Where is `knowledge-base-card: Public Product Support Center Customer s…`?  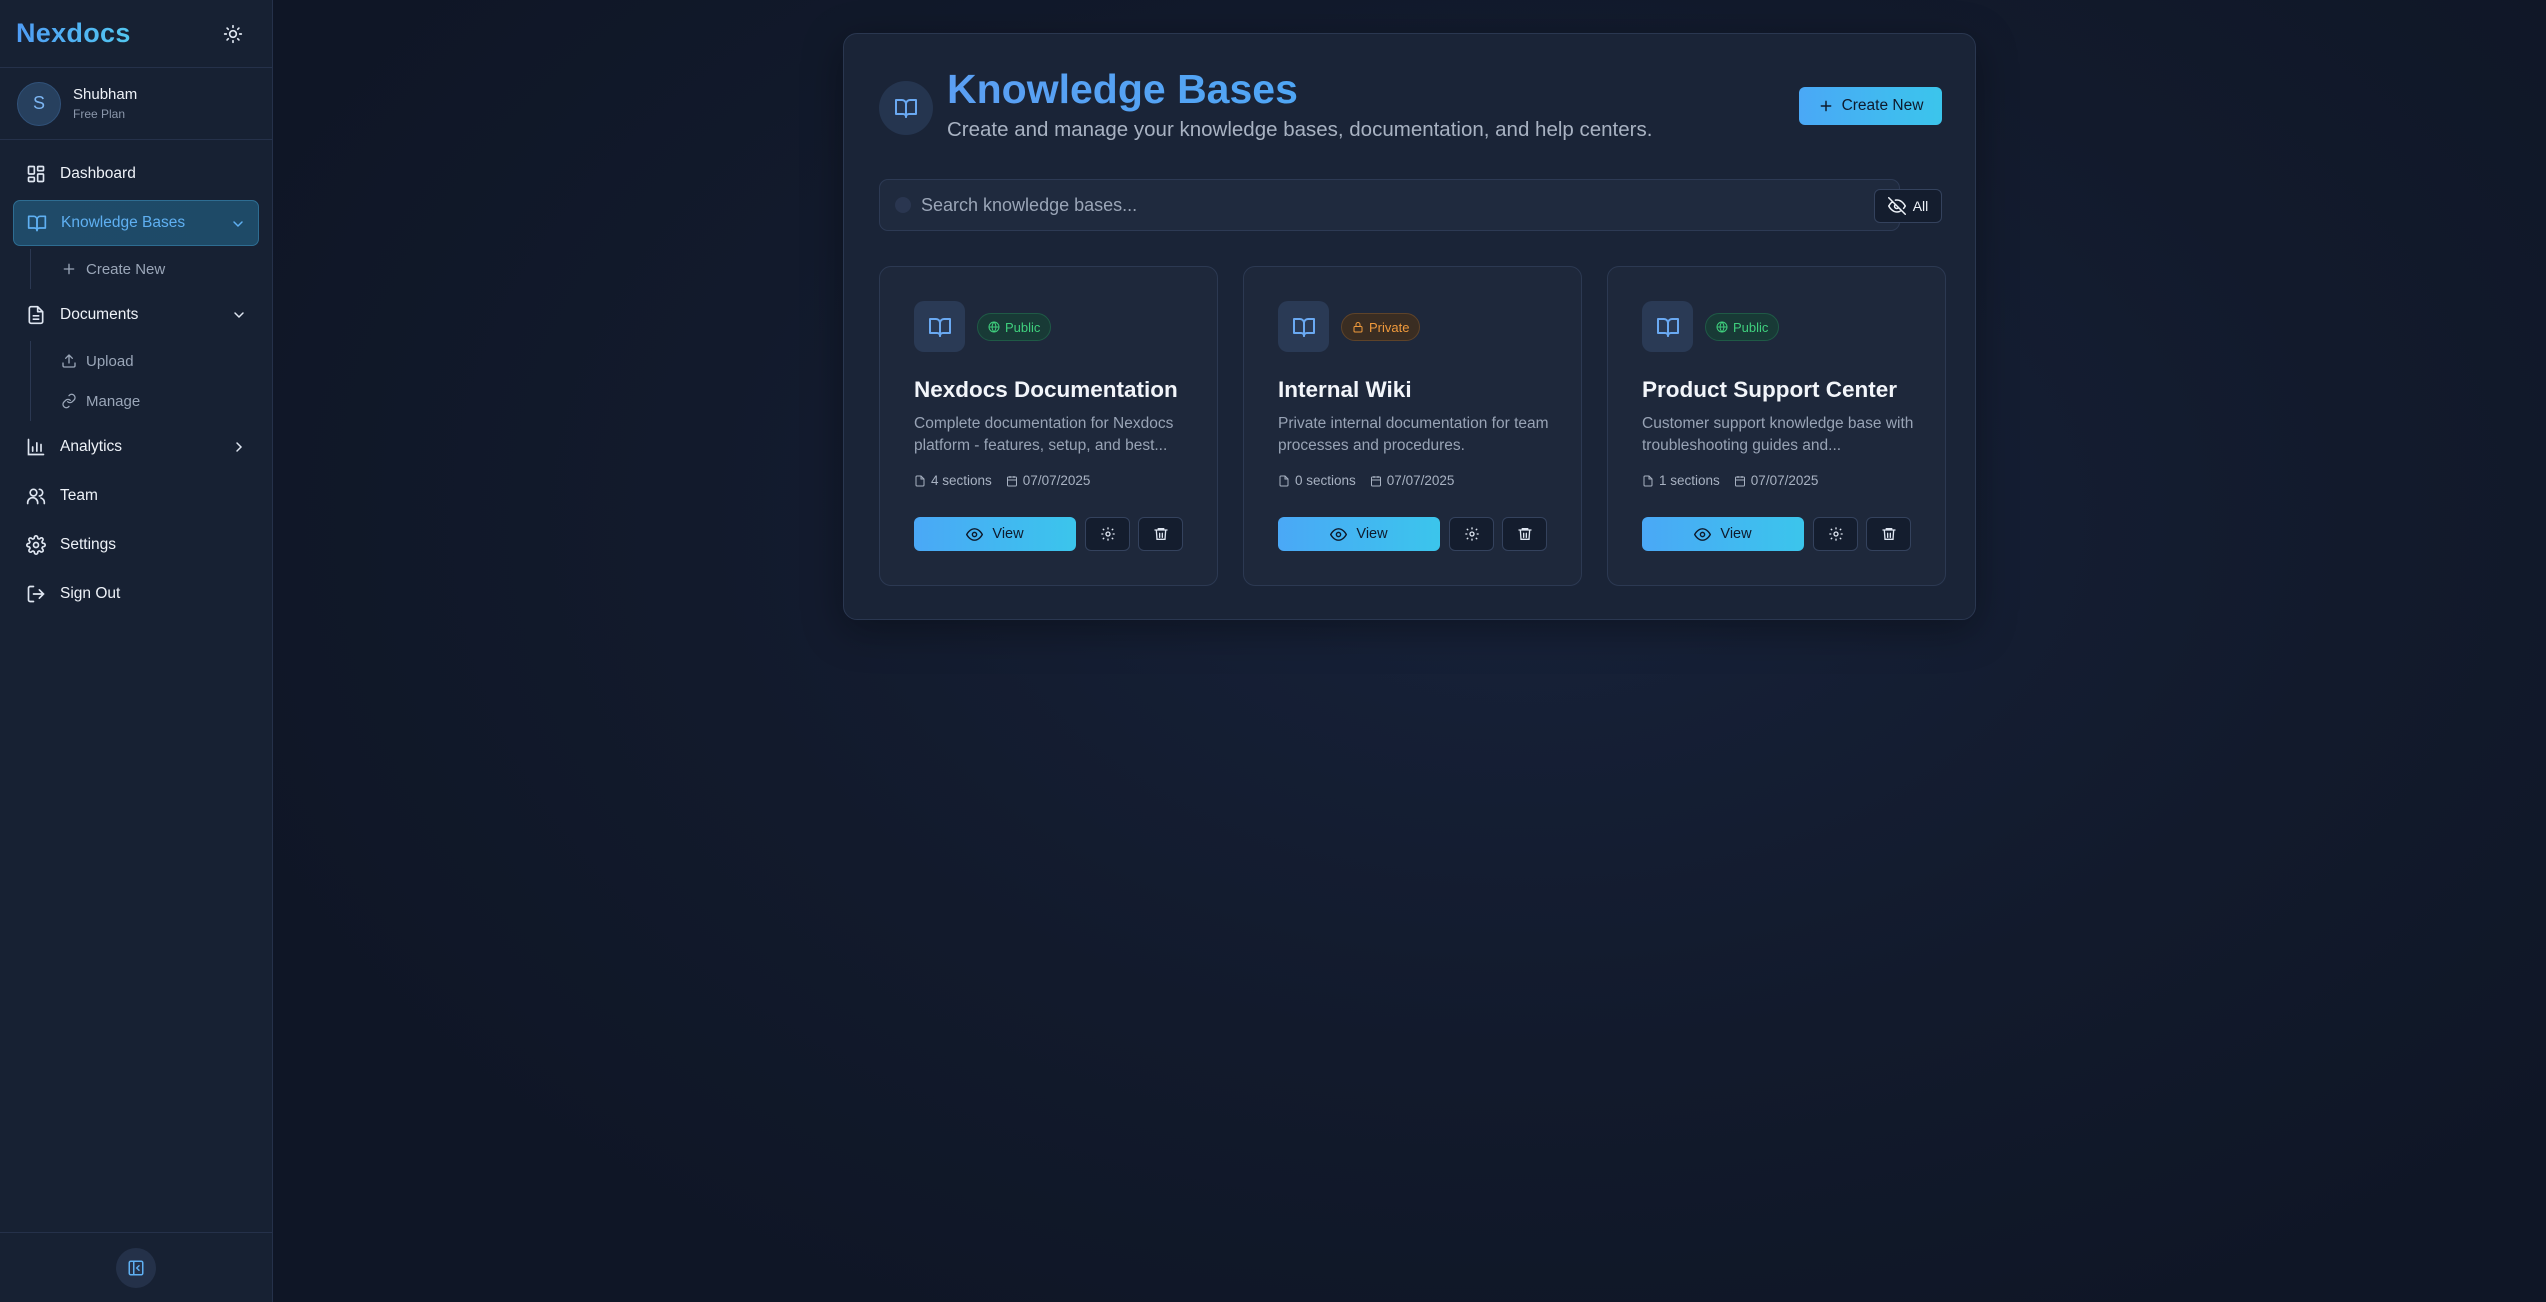 knowledge-base-card: Public Product Support Center Customer s… is located at coordinates (1776, 426).